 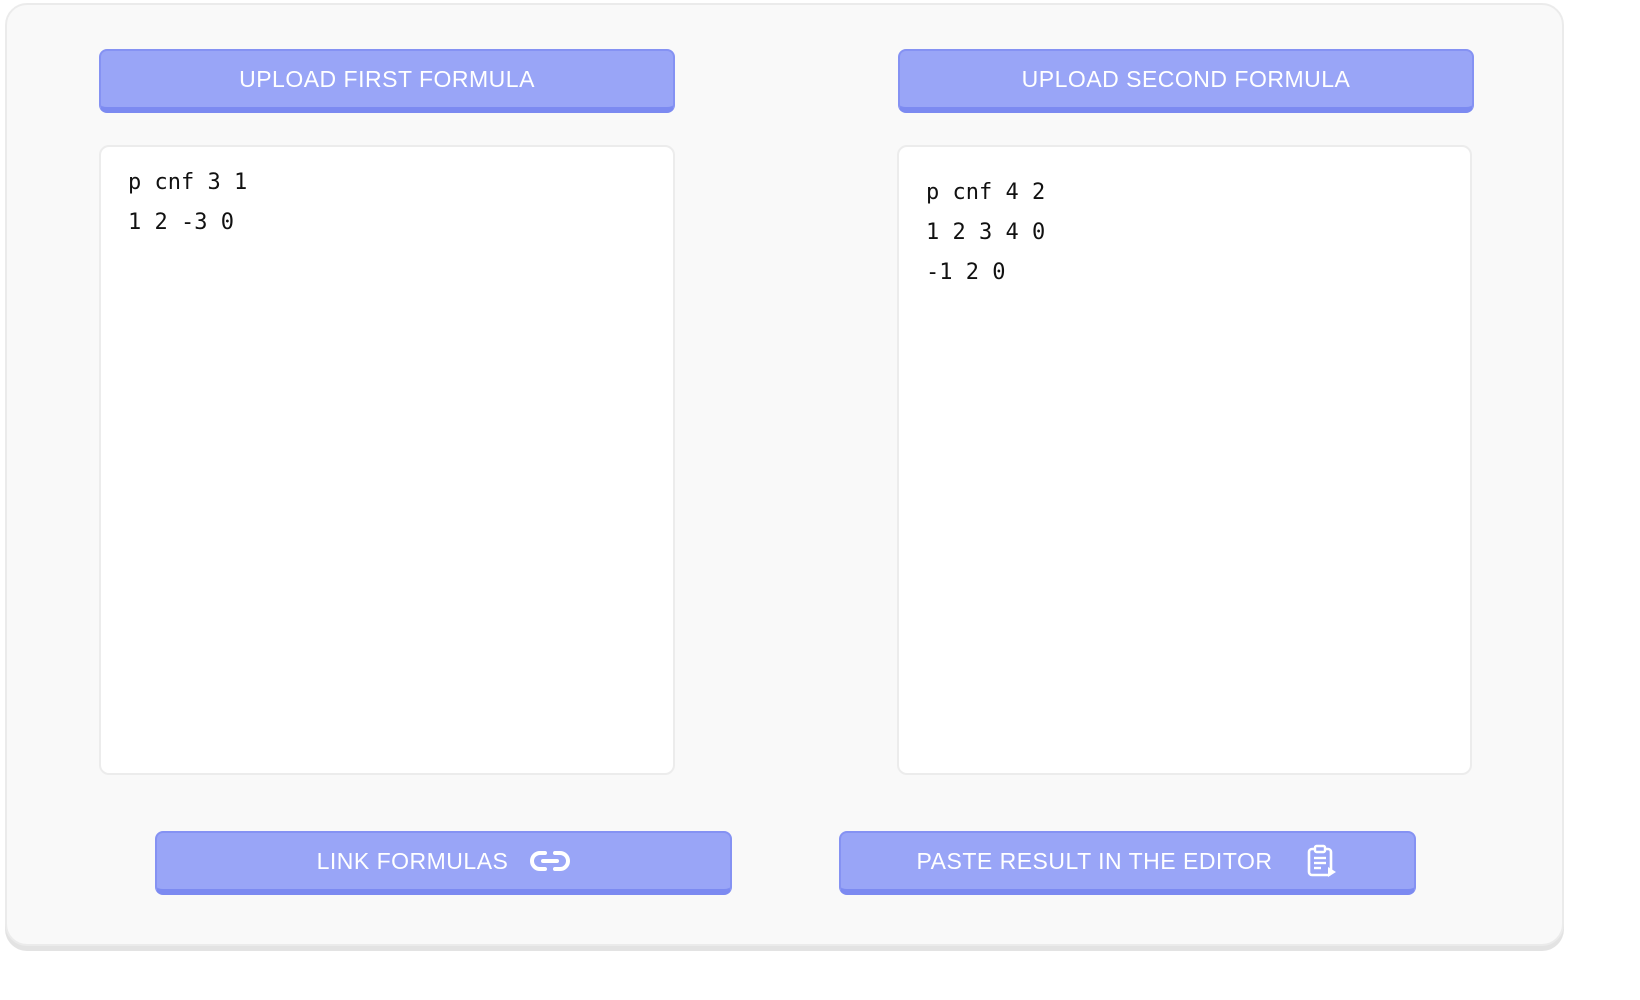 I want to click on link-icon, so click(x=550, y=861).